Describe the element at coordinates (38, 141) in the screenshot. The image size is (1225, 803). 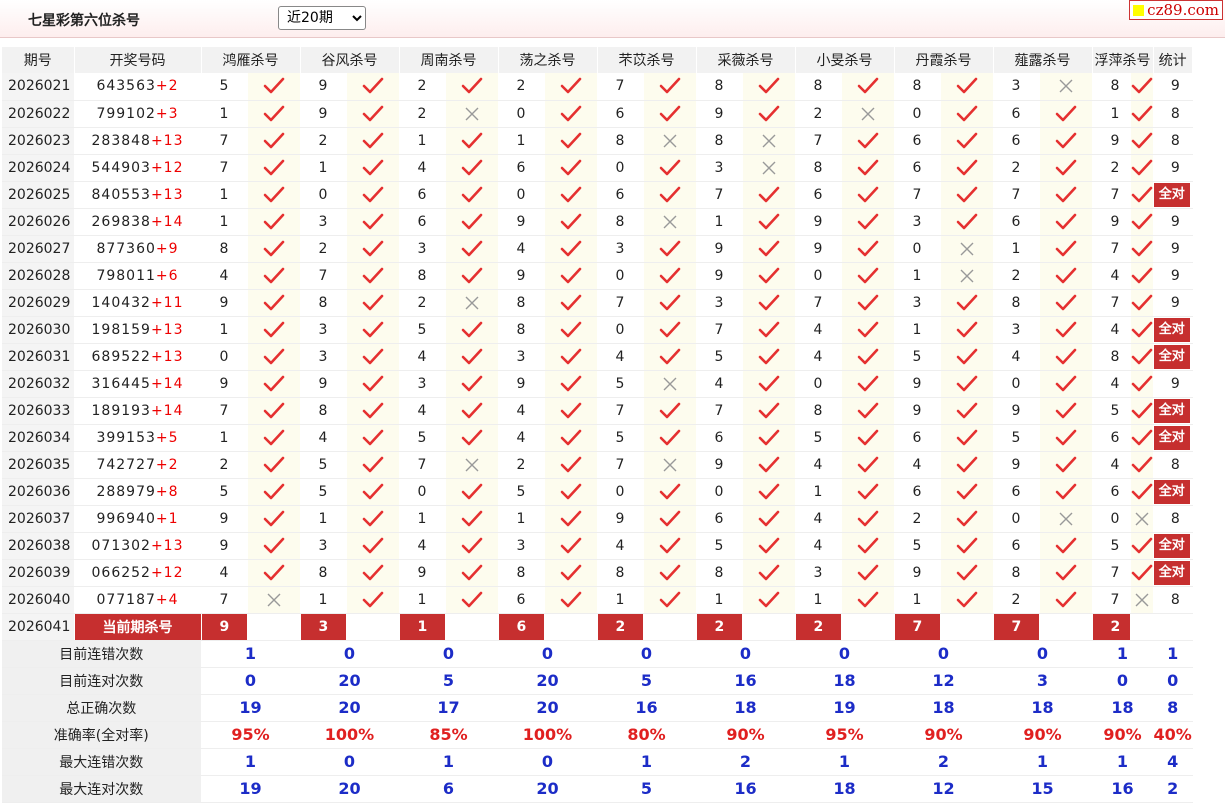
I see `issue-cell: 2026023` at that location.